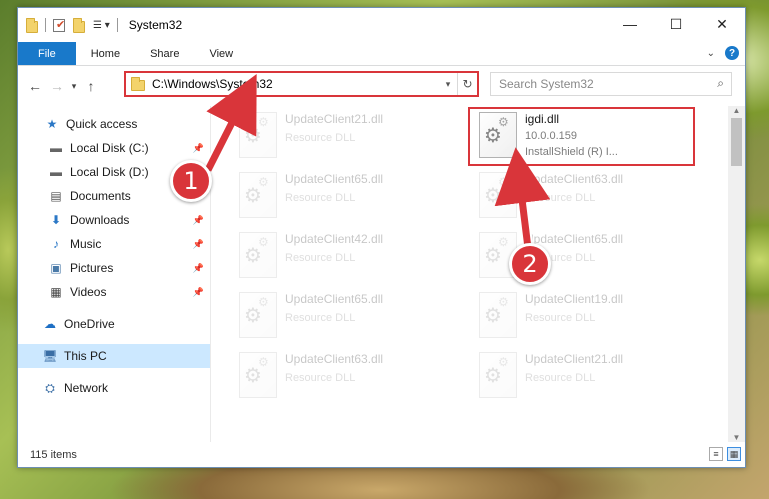 This screenshot has height=499, width=769. I want to click on customize-toolbar-icon: ☰ ▾, so click(101, 25).